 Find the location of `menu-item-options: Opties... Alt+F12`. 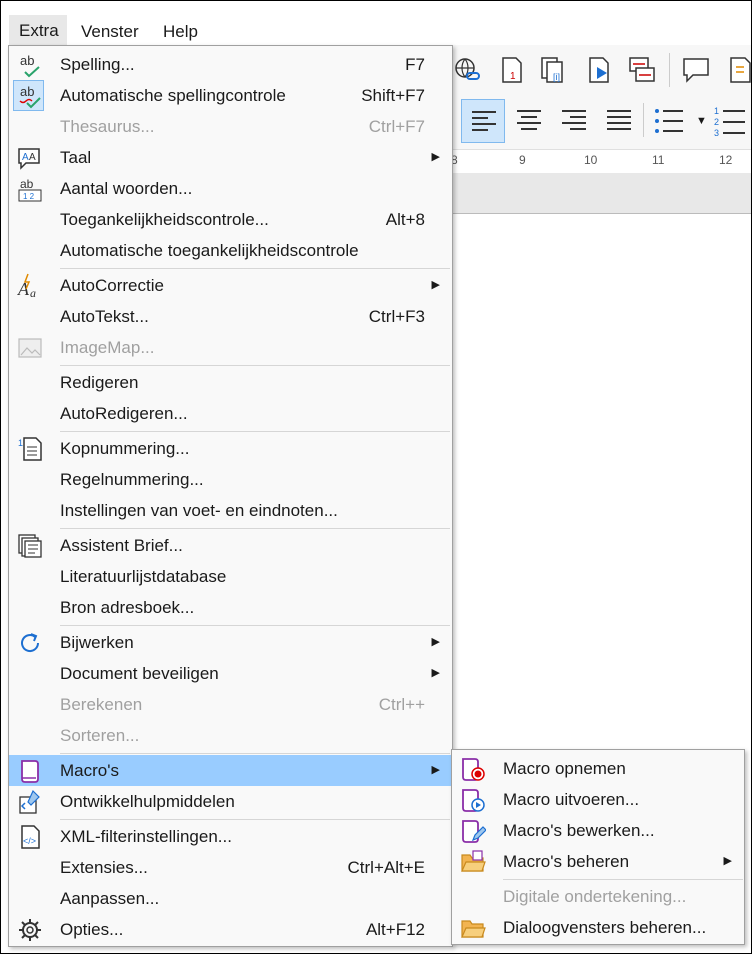

menu-item-options: Opties... Alt+F12 is located at coordinates (230, 929).